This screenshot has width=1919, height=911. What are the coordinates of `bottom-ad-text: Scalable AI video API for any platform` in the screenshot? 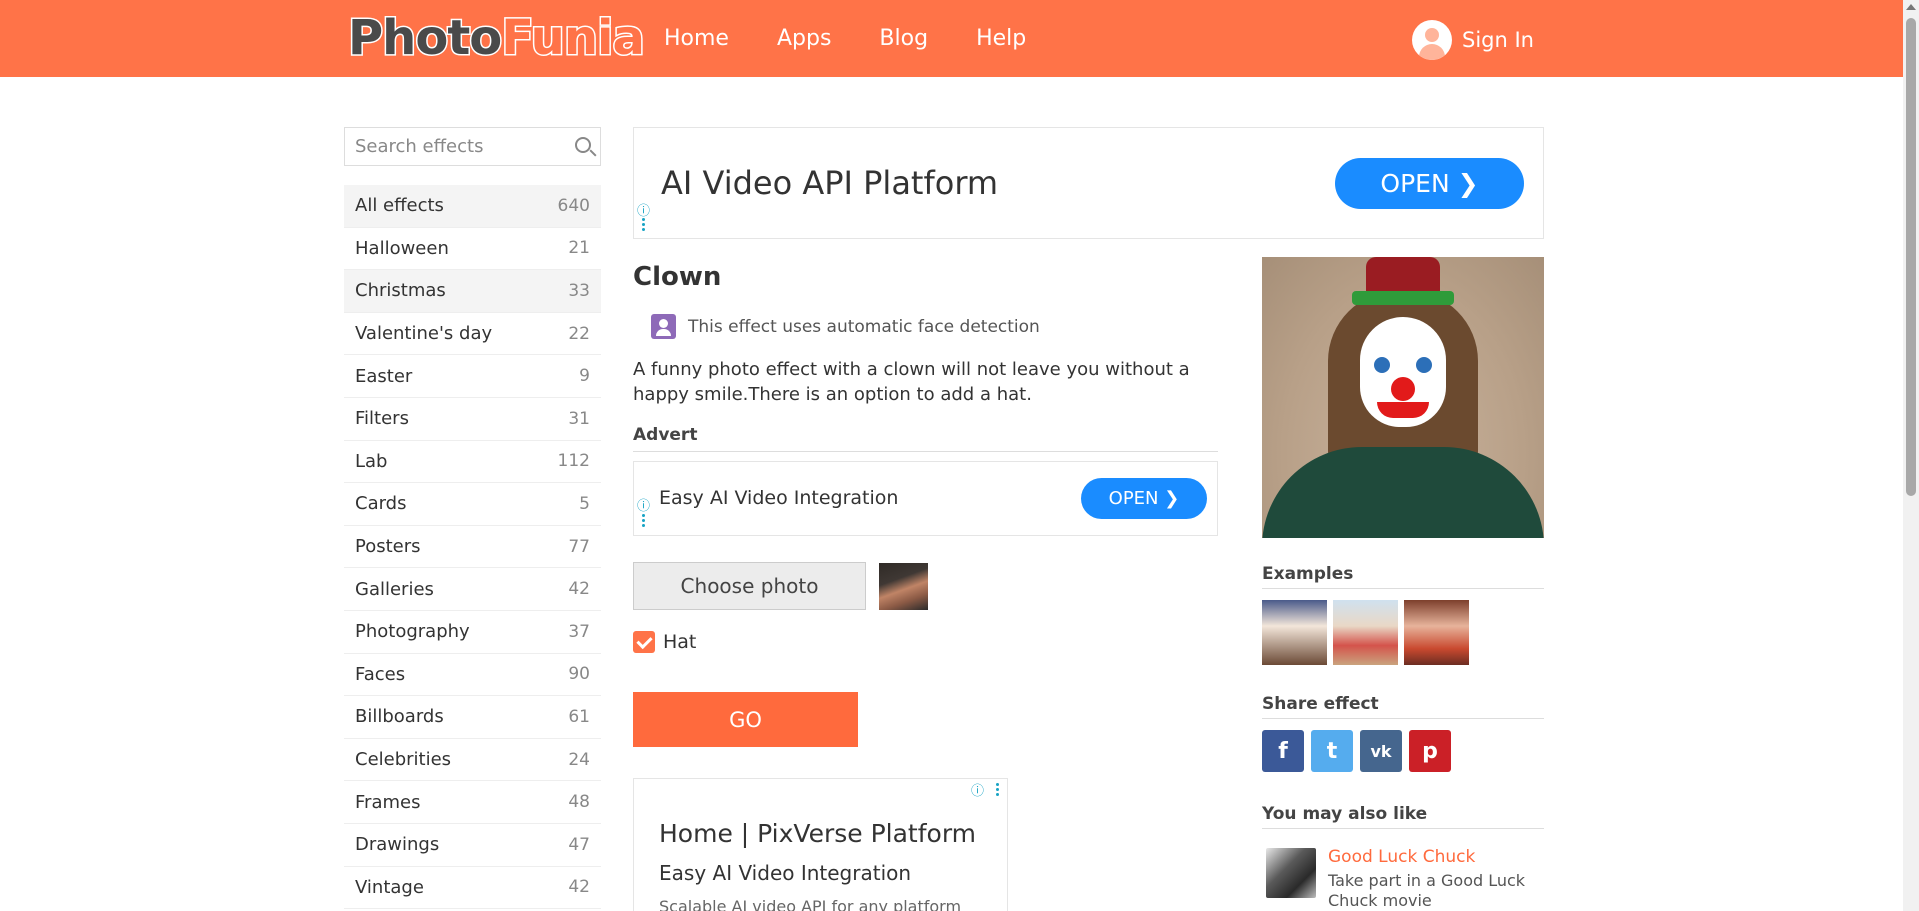 It's located at (810, 904).